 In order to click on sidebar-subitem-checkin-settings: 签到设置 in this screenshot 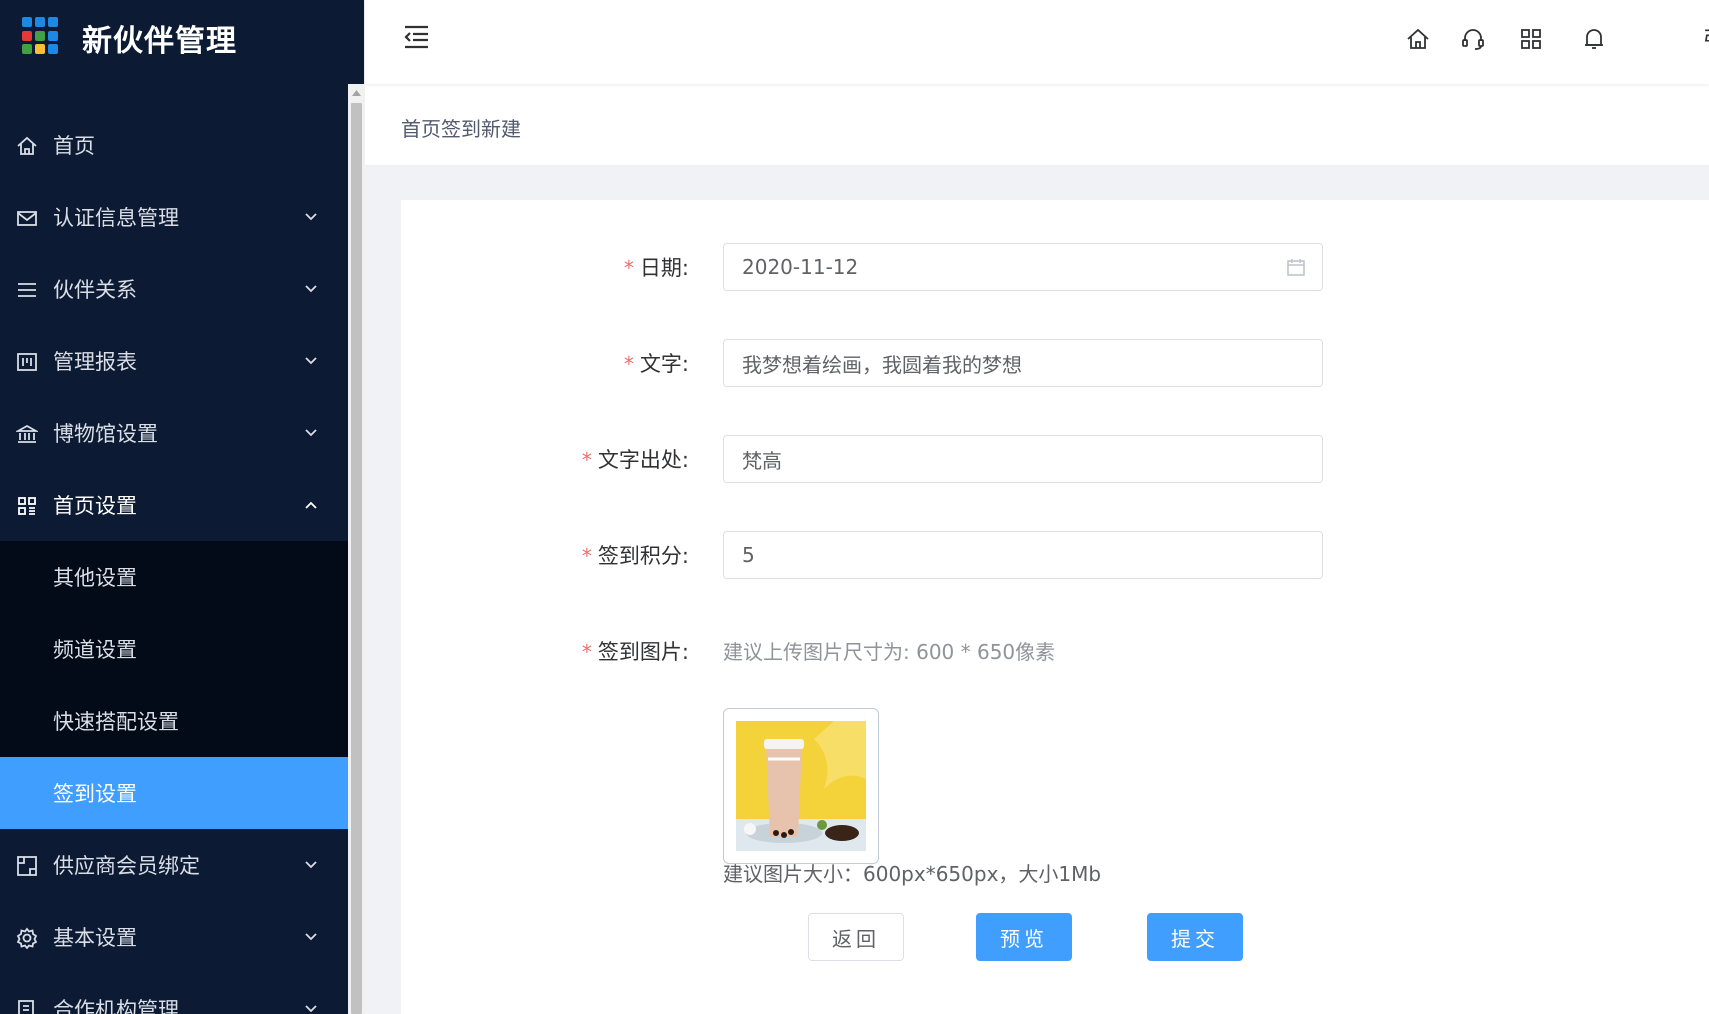, I will do `click(174, 793)`.